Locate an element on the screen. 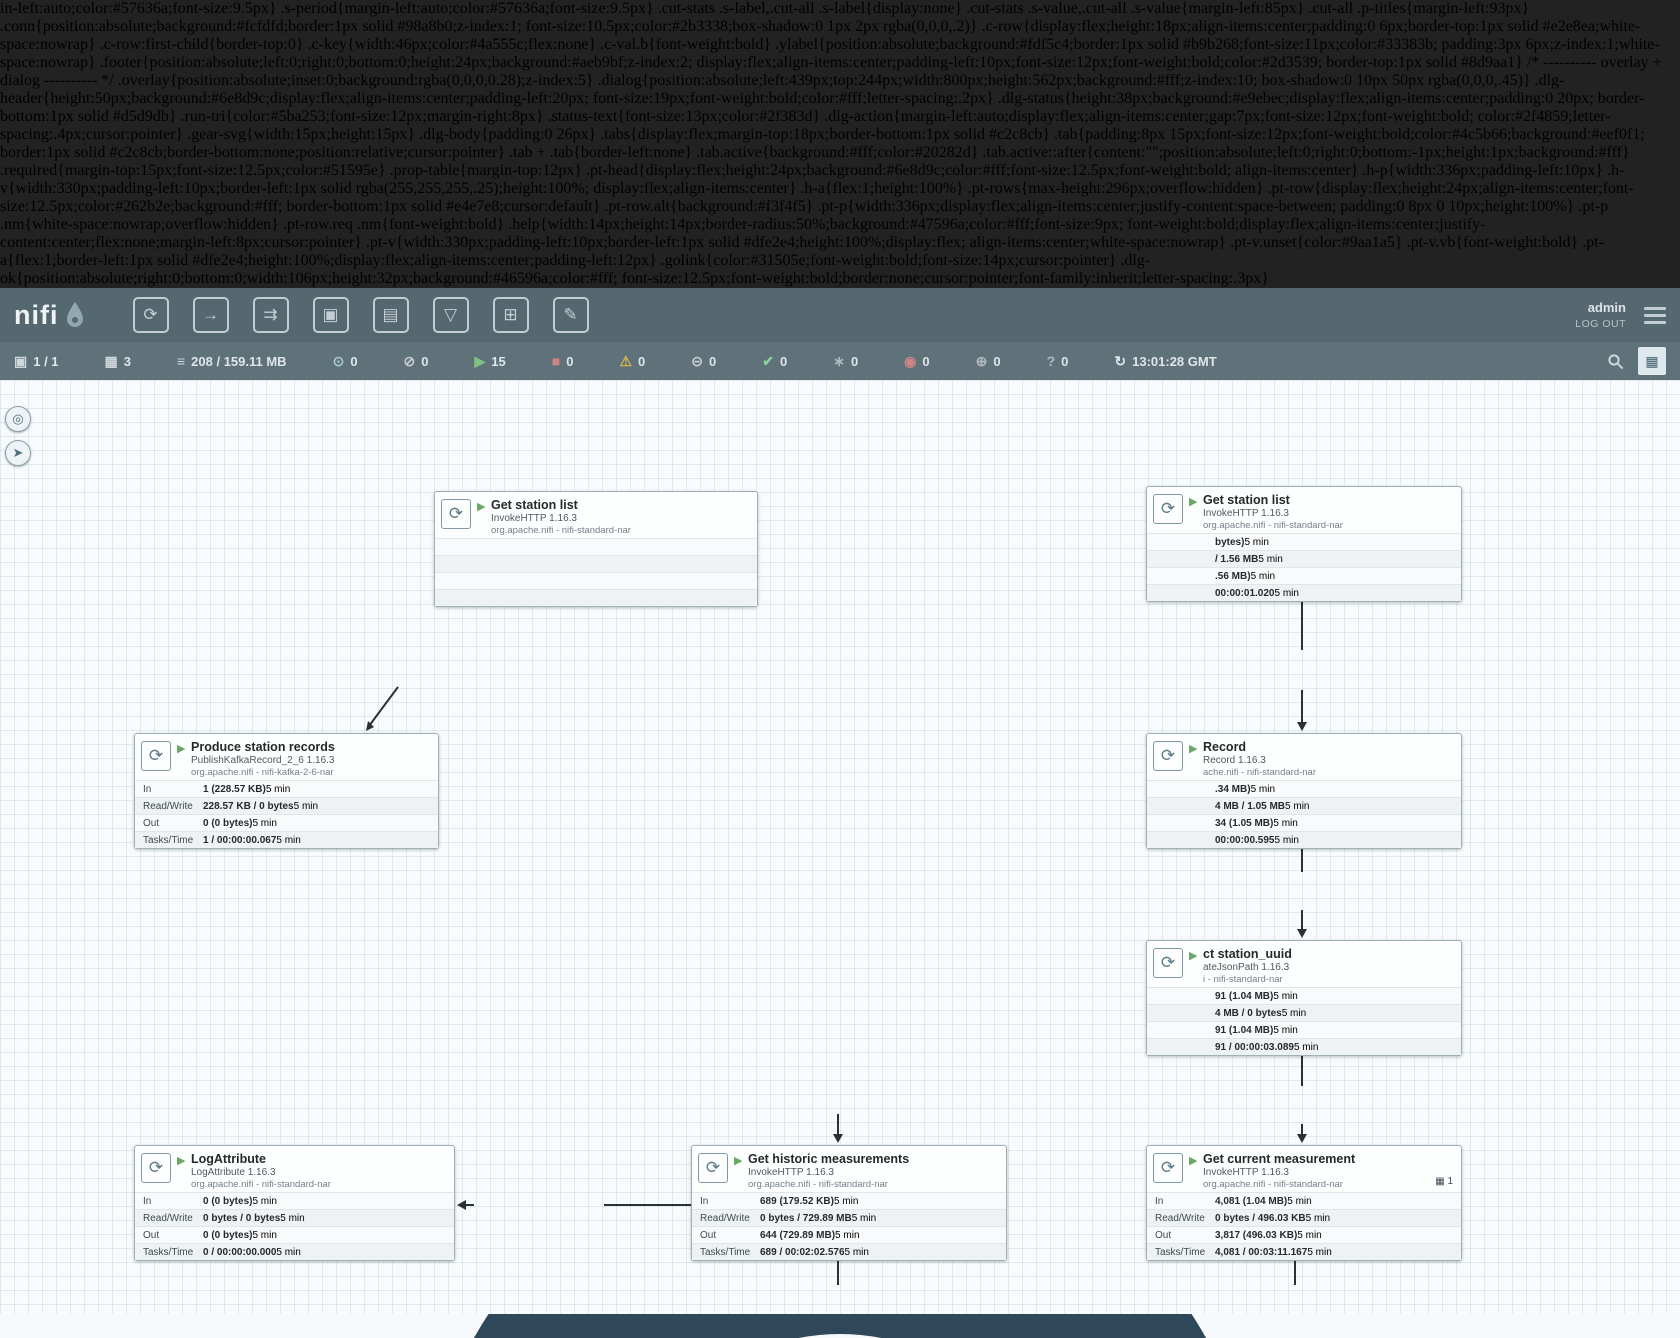 Image resolution: width=1680 pixels, height=1338 pixels. processor-title: Record is located at coordinates (1225, 747).